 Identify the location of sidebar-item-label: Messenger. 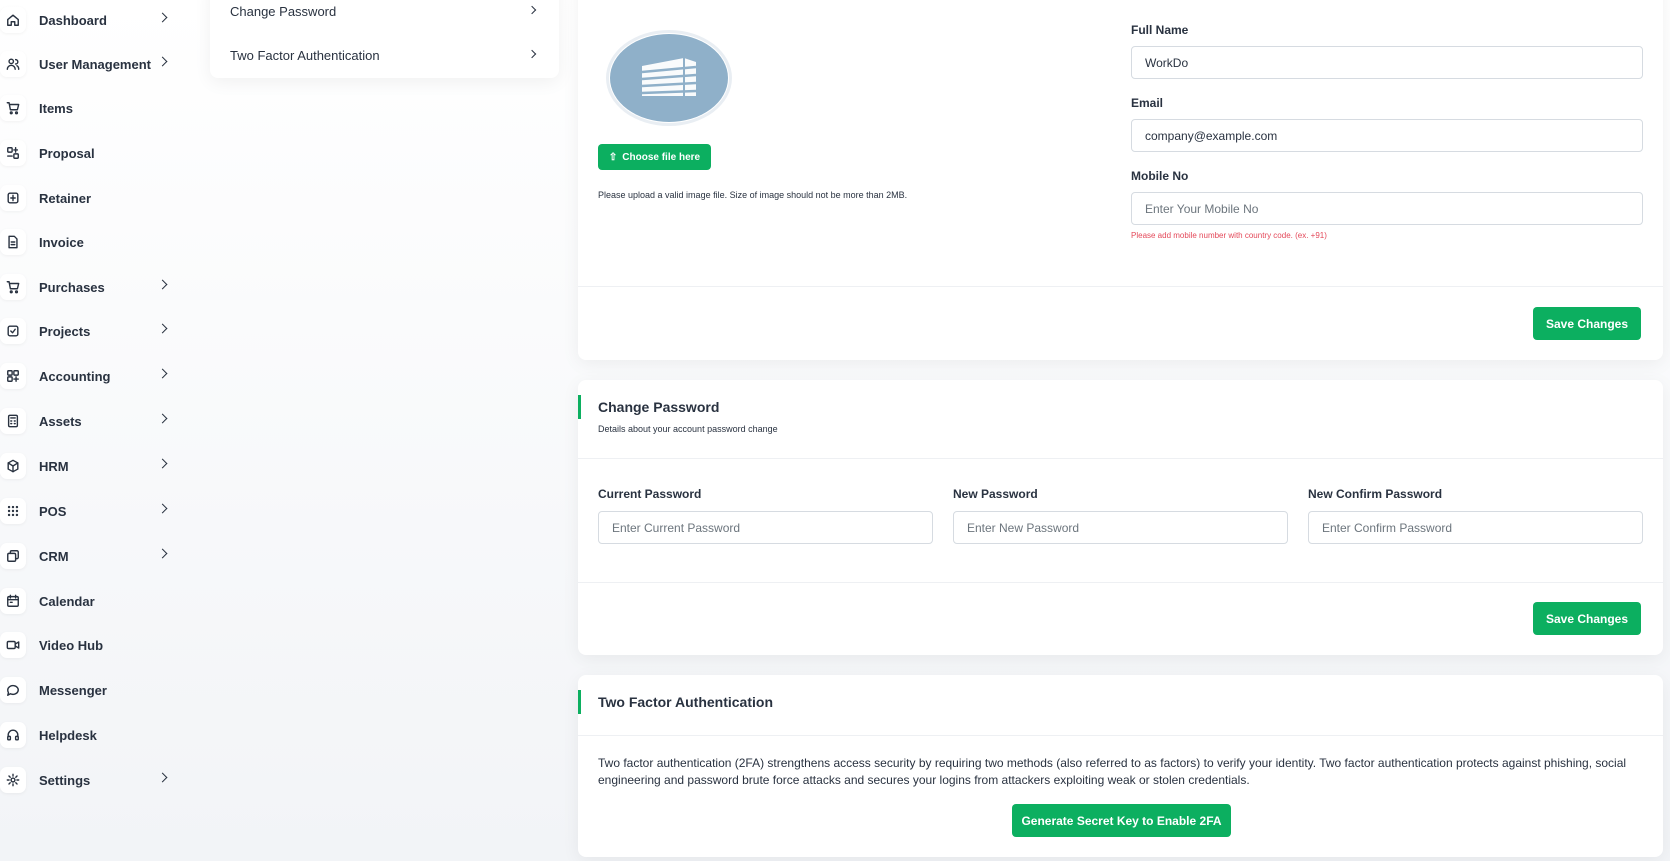
(73, 690).